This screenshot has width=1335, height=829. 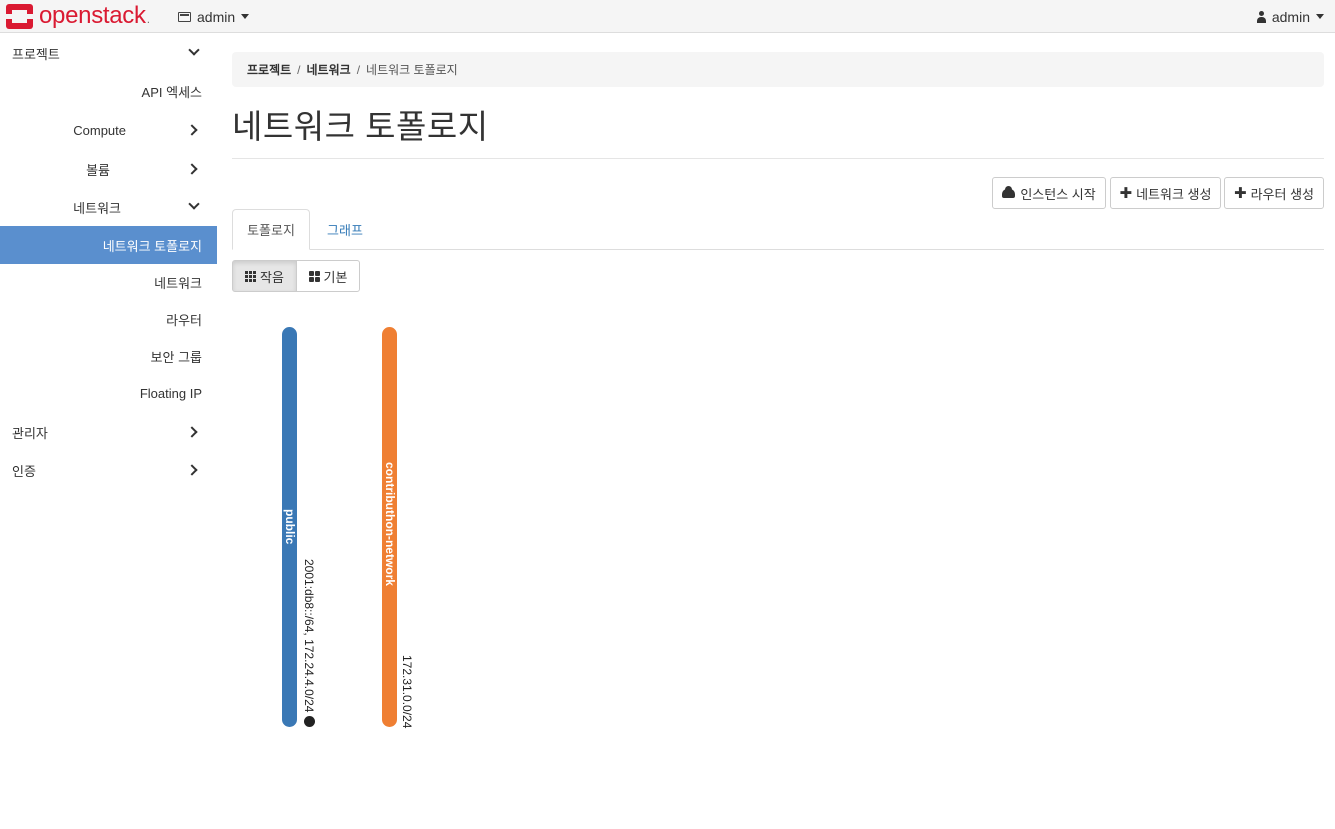 I want to click on launch-instance-button: 인스턴스 시작, so click(x=1049, y=193).